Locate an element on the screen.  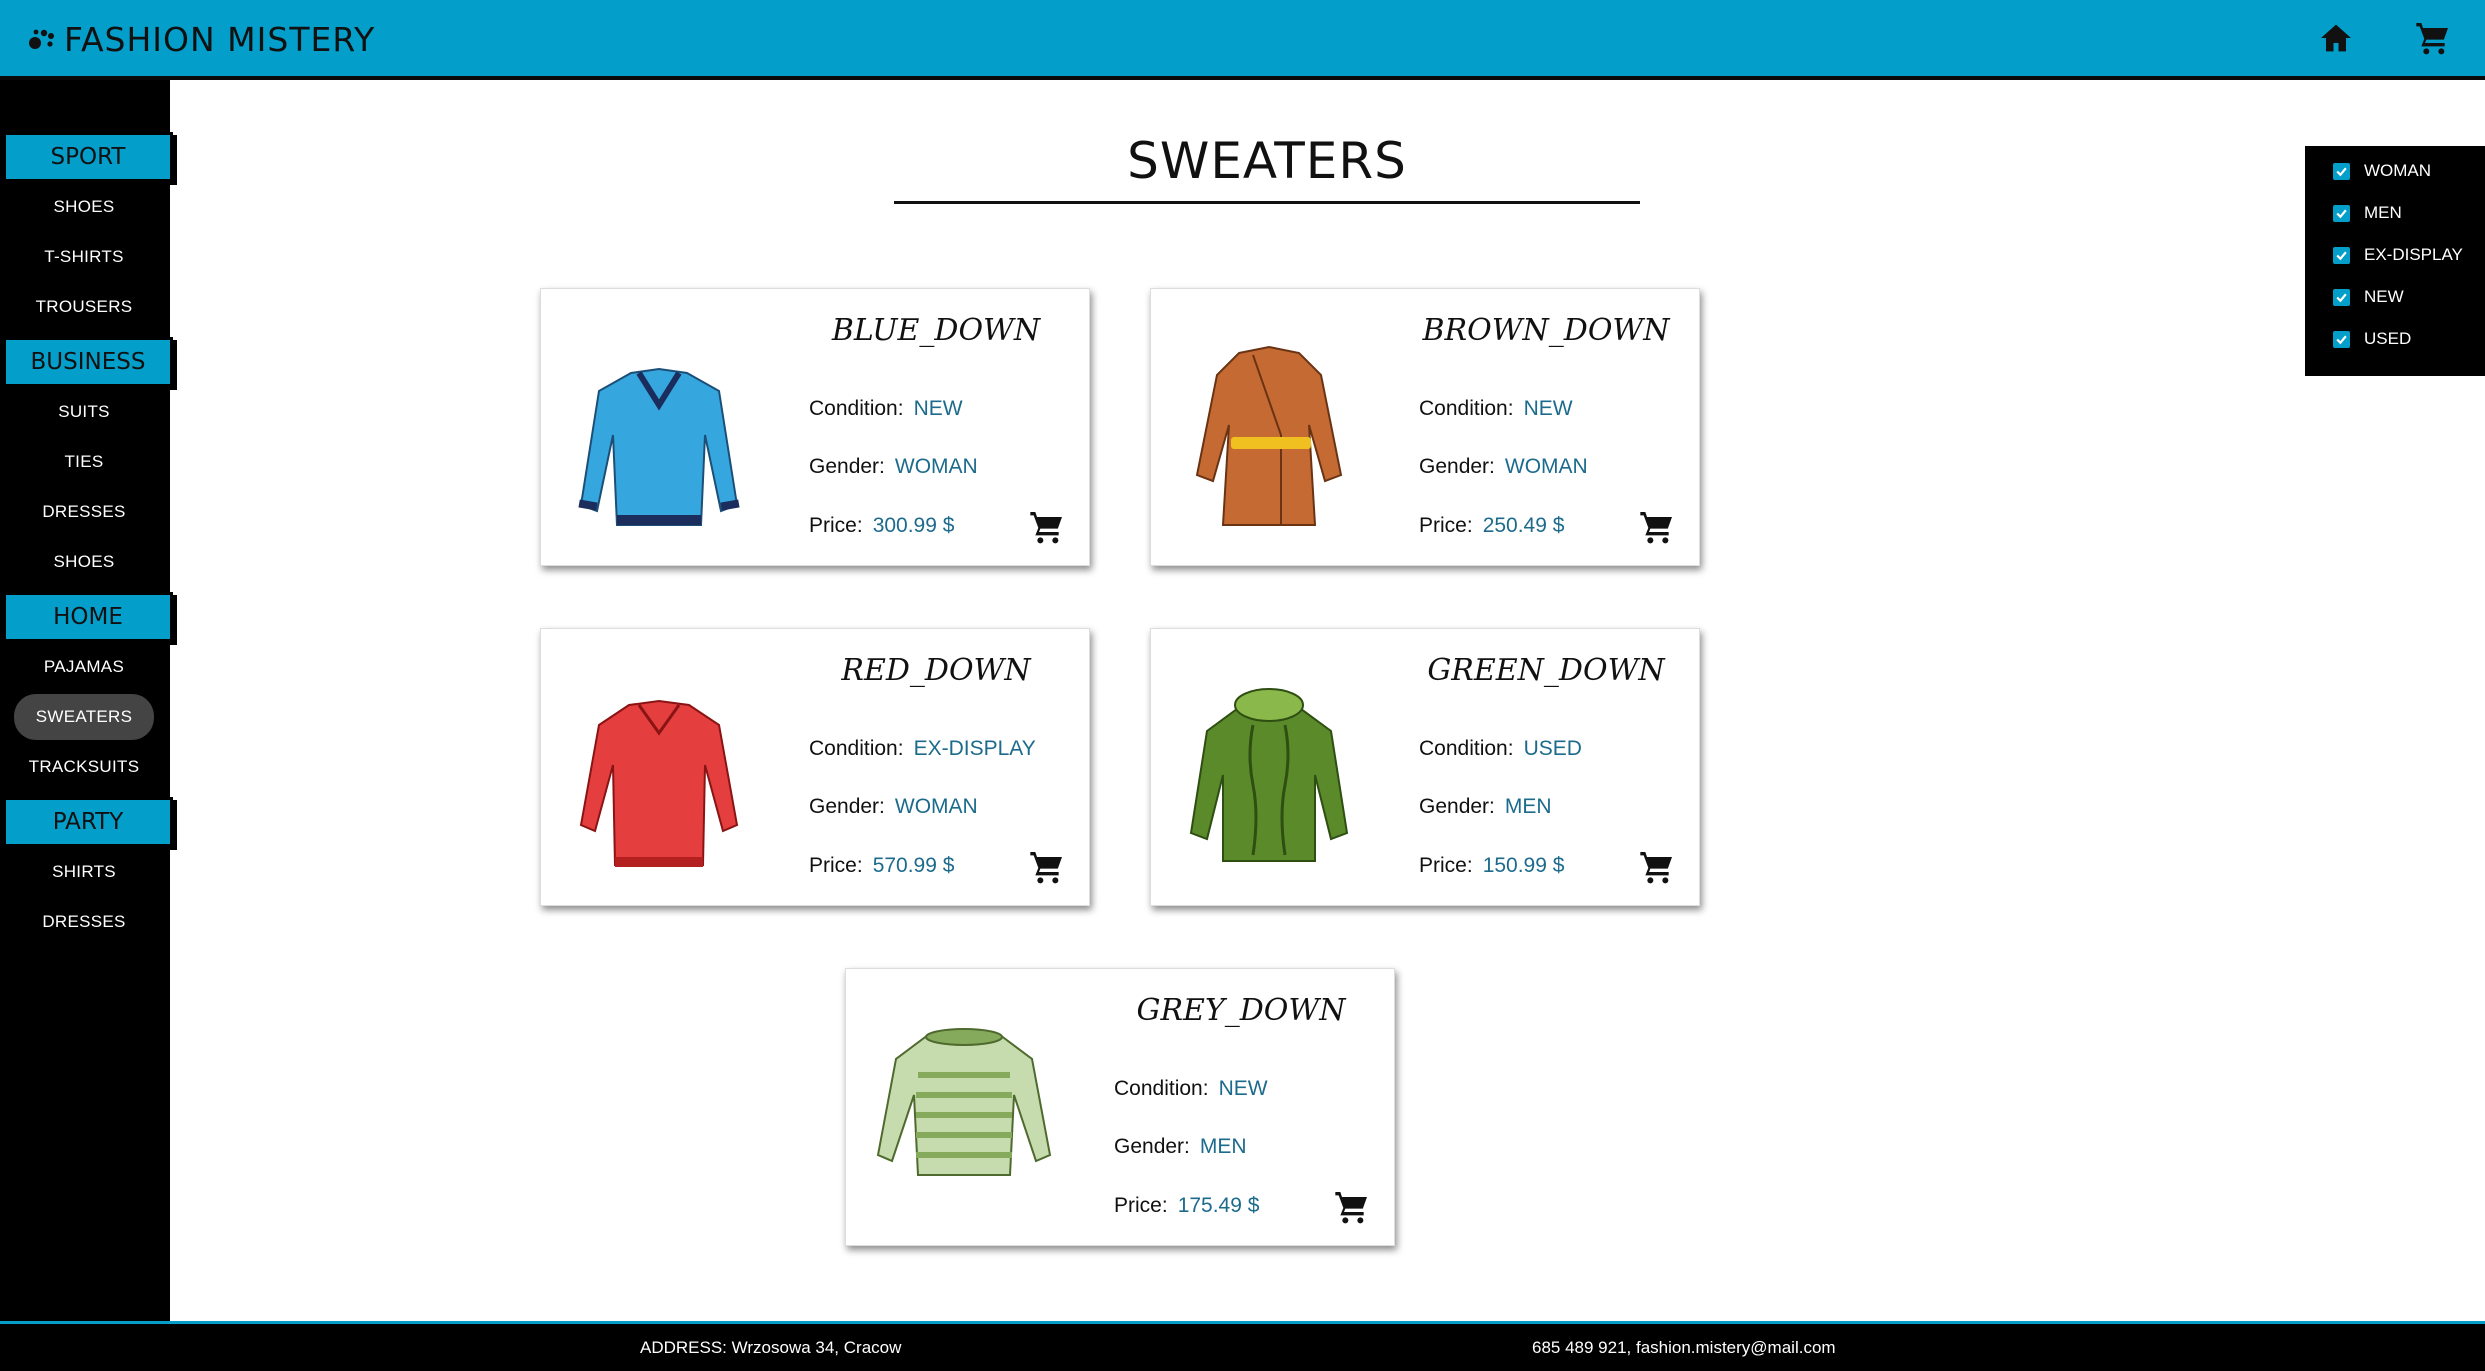
condition-row: Condition: USED is located at coordinates (1500, 749).